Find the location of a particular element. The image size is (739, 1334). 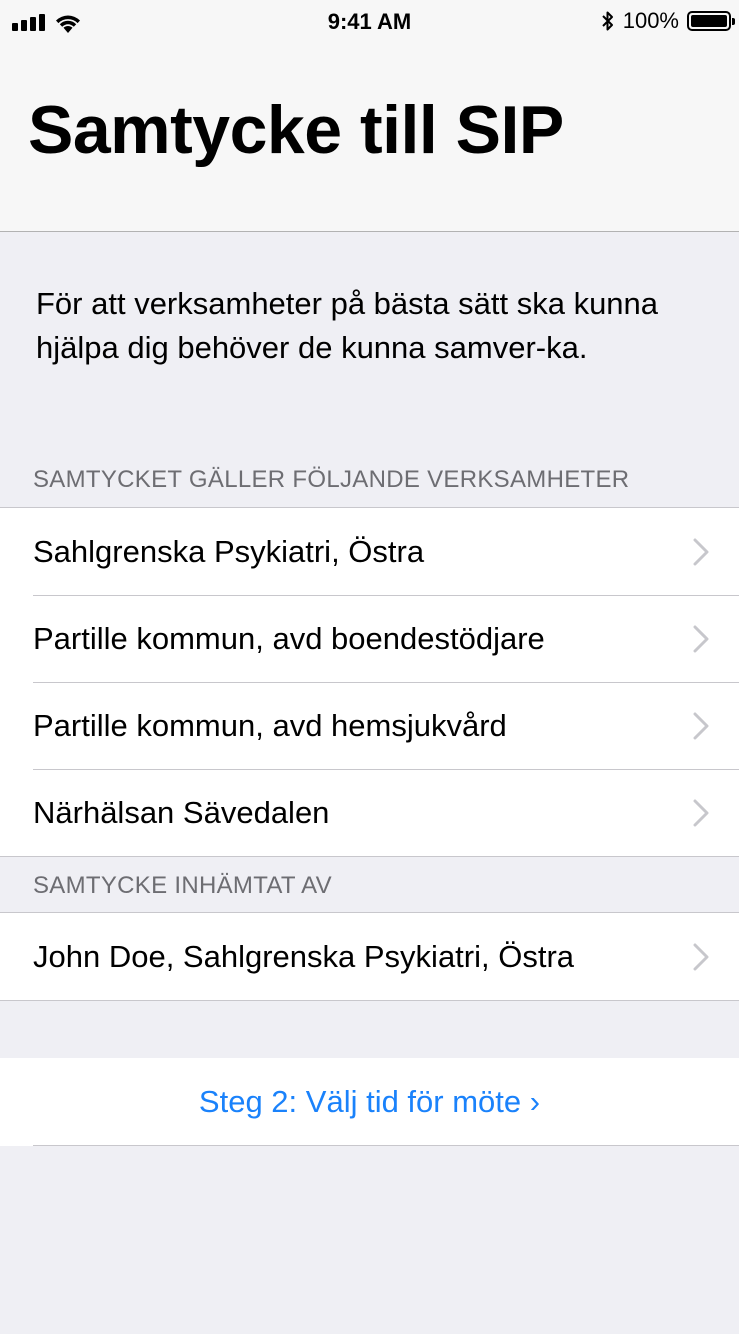

section-header-collected-by: SAMTYCKE INHÄMTAT AV is located at coordinates (182, 885).